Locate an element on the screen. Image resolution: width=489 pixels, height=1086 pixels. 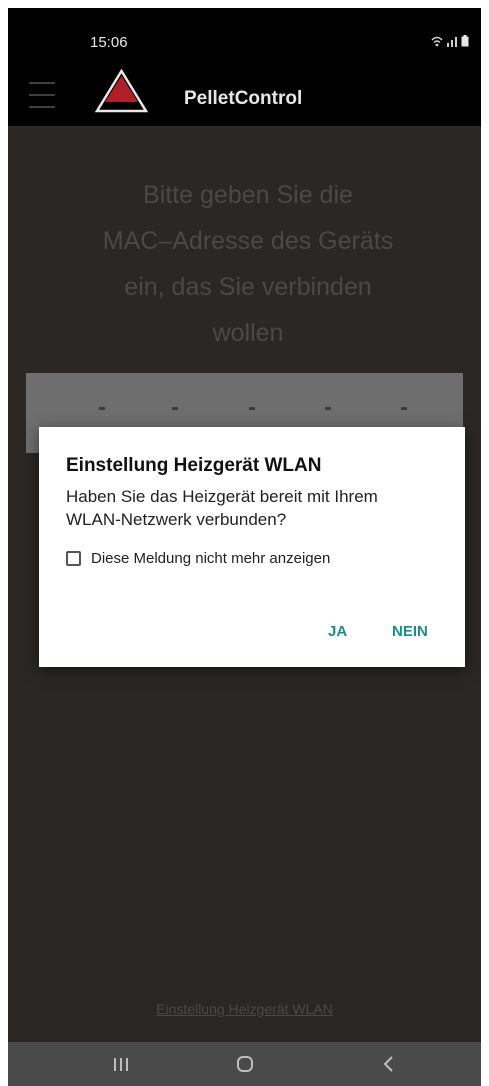
instruction-line: wollen is located at coordinates (248, 333).